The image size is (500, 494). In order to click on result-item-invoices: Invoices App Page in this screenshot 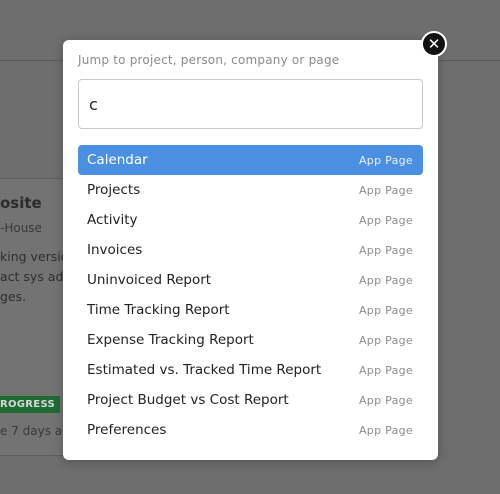, I will do `click(250, 250)`.